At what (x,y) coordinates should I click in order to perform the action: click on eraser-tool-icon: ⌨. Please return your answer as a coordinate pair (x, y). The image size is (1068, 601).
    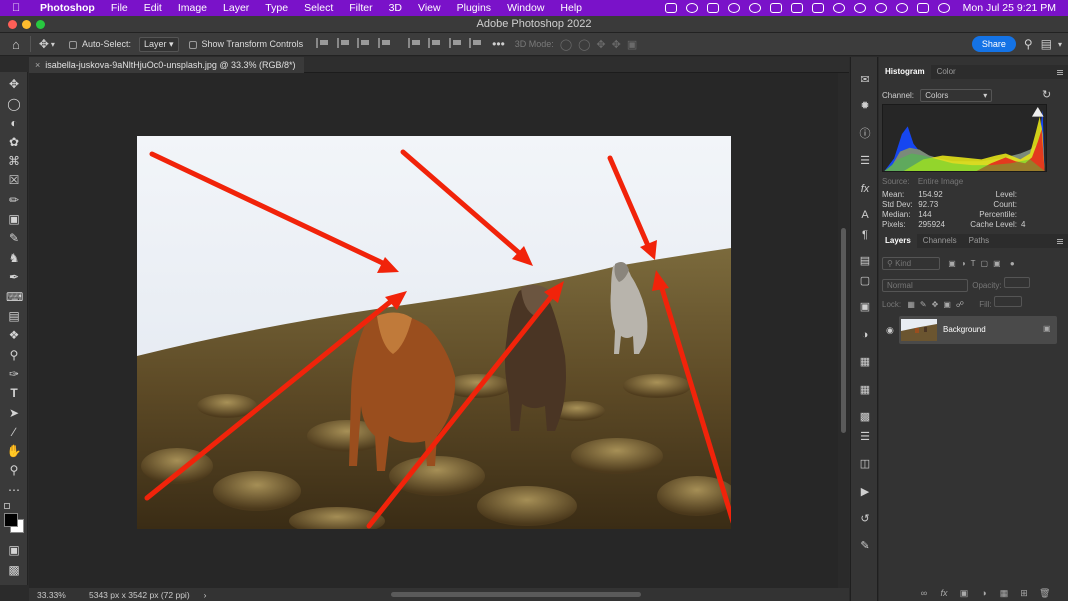
    Looking at the image, I should click on (14, 297).